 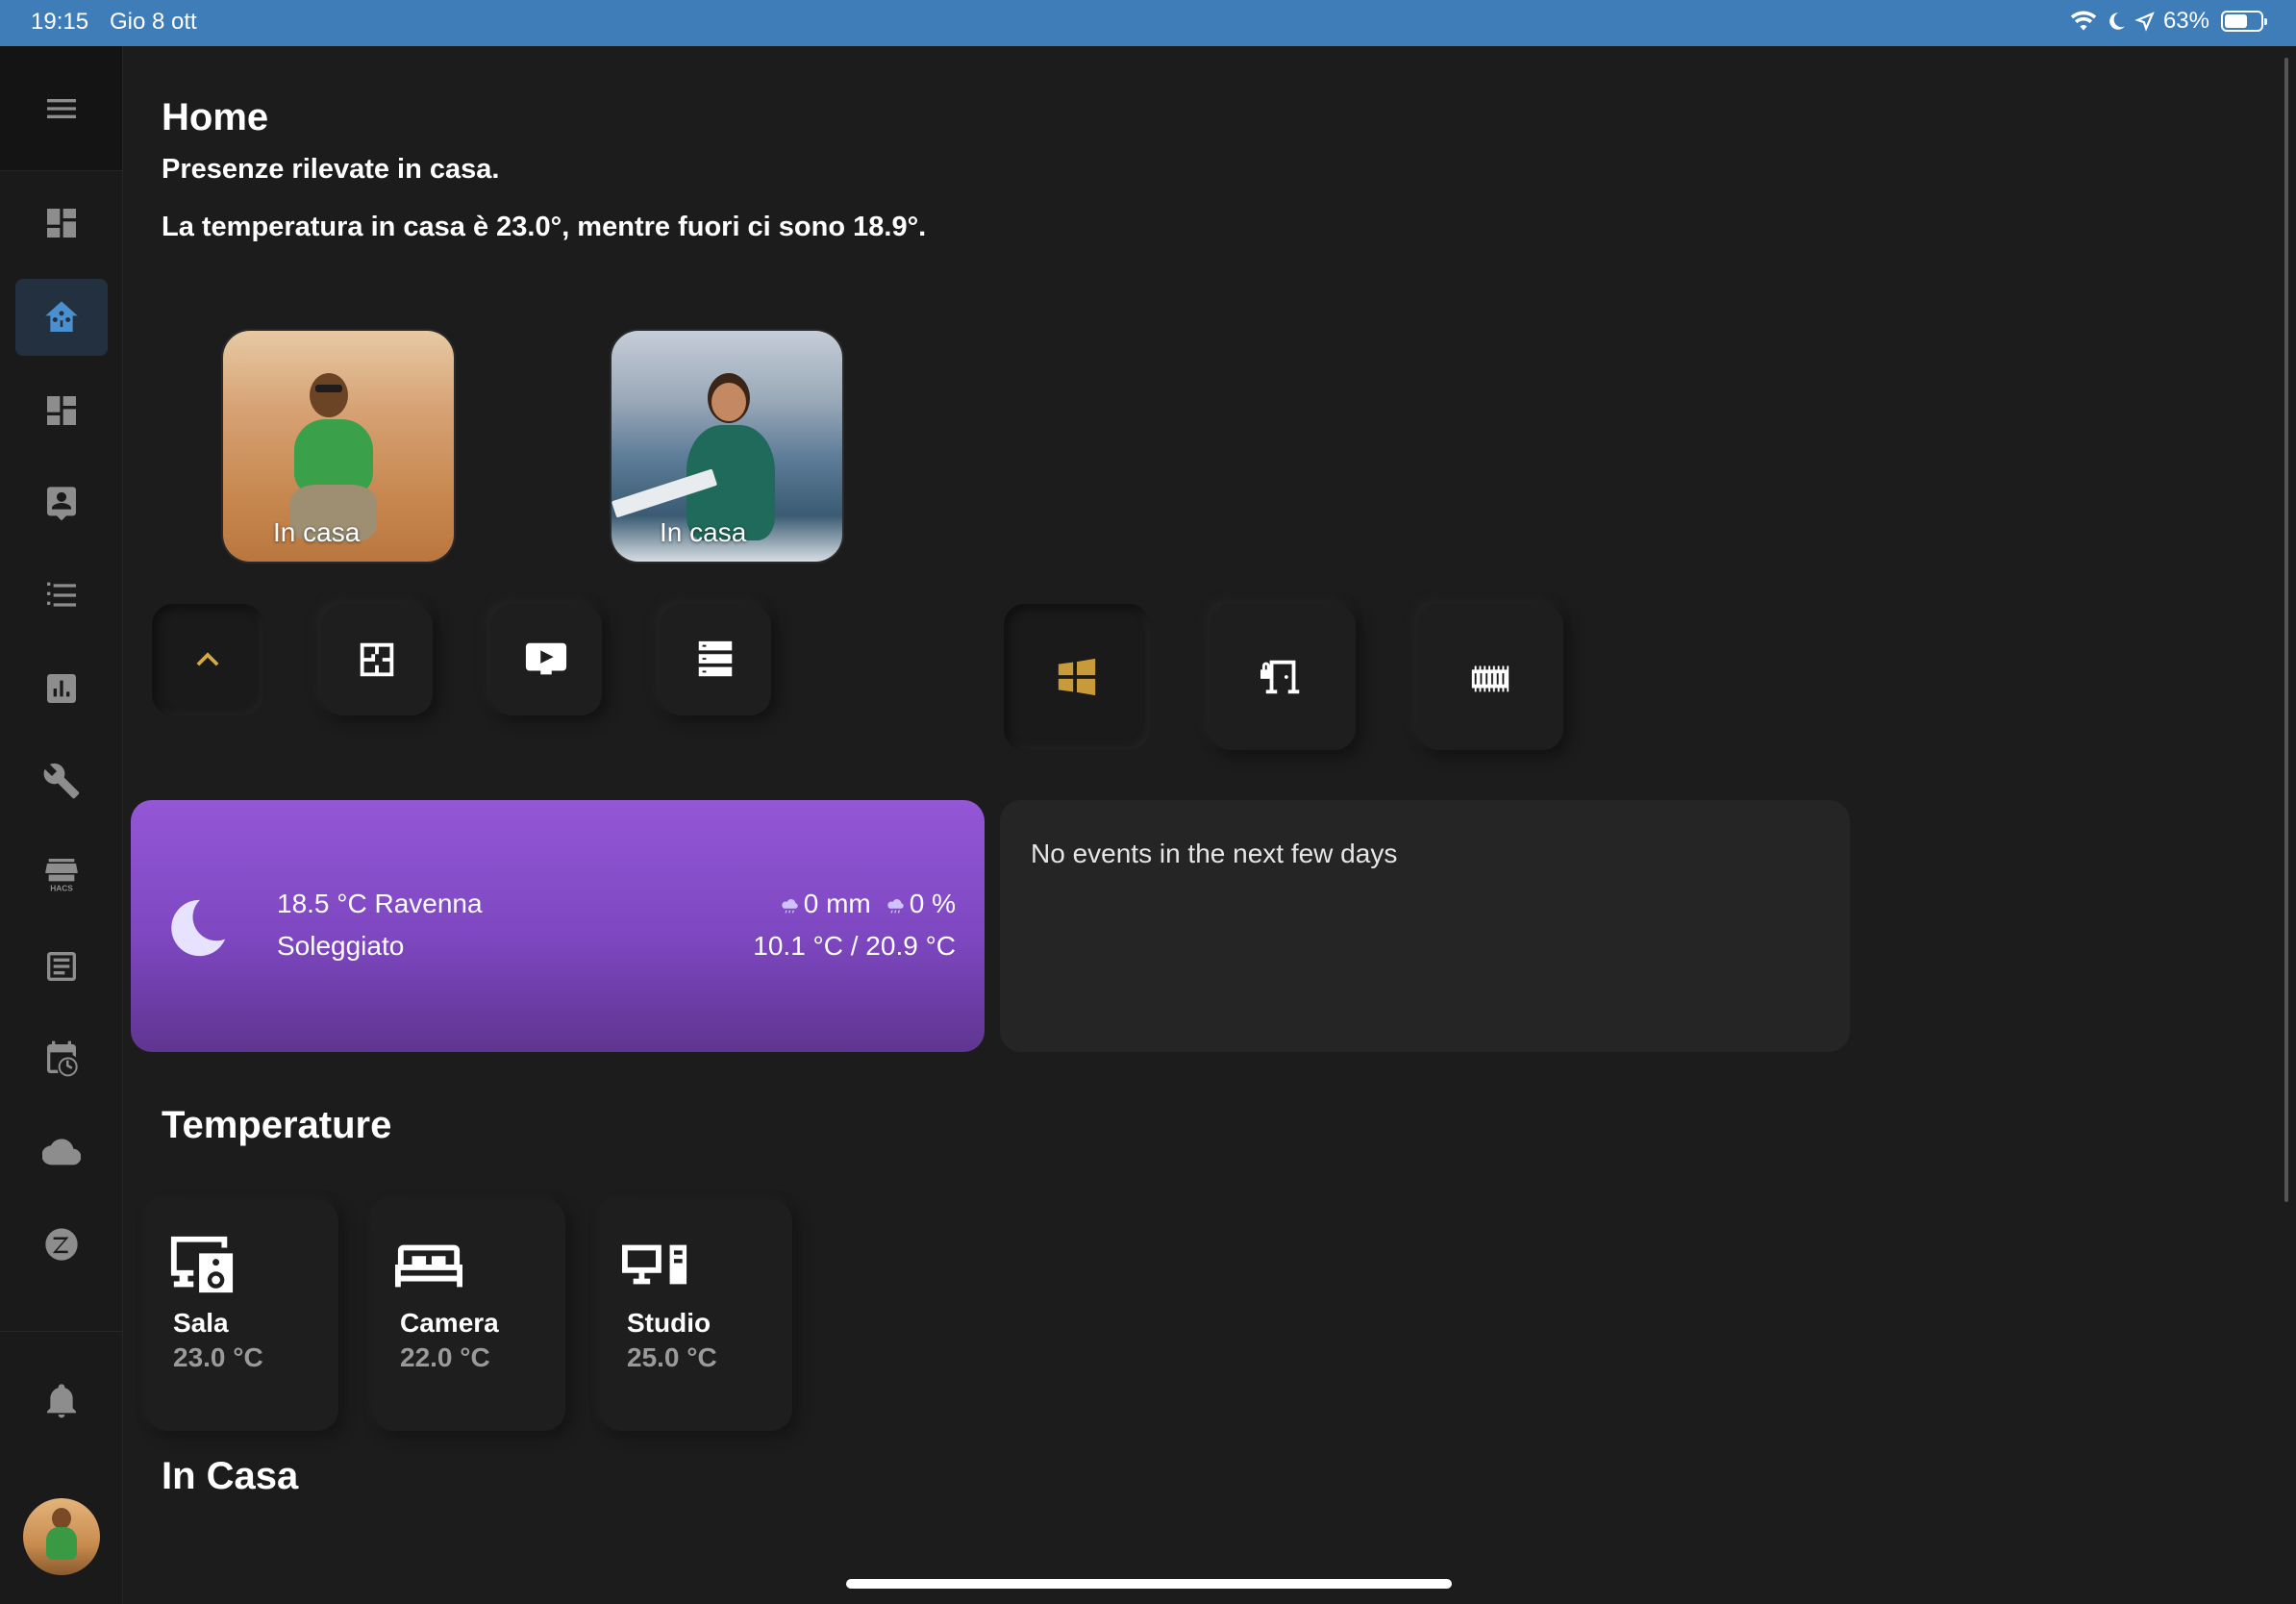 I want to click on sidebar-item-zigbee, so click(x=61, y=1244).